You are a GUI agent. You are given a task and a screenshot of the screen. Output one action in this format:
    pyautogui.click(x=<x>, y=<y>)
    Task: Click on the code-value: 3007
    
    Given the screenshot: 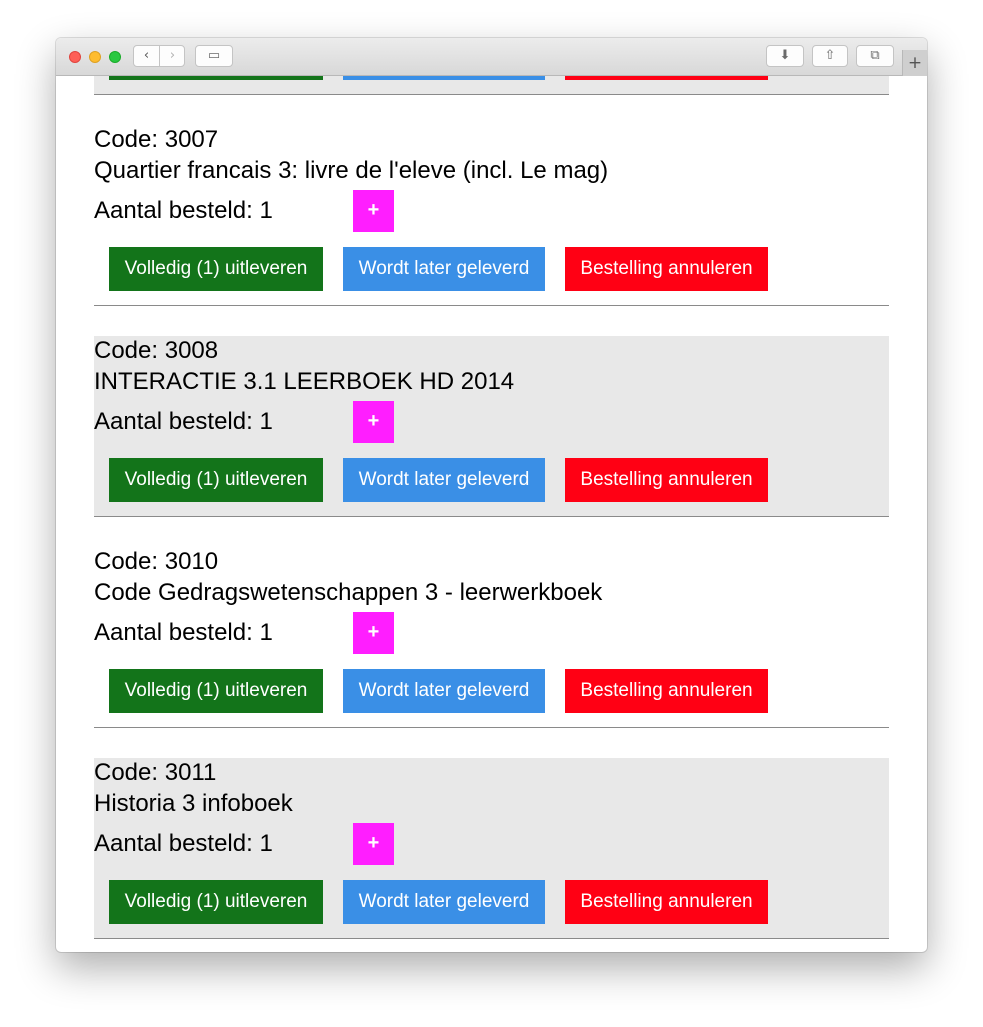 What is the action you would take?
    pyautogui.click(x=191, y=139)
    